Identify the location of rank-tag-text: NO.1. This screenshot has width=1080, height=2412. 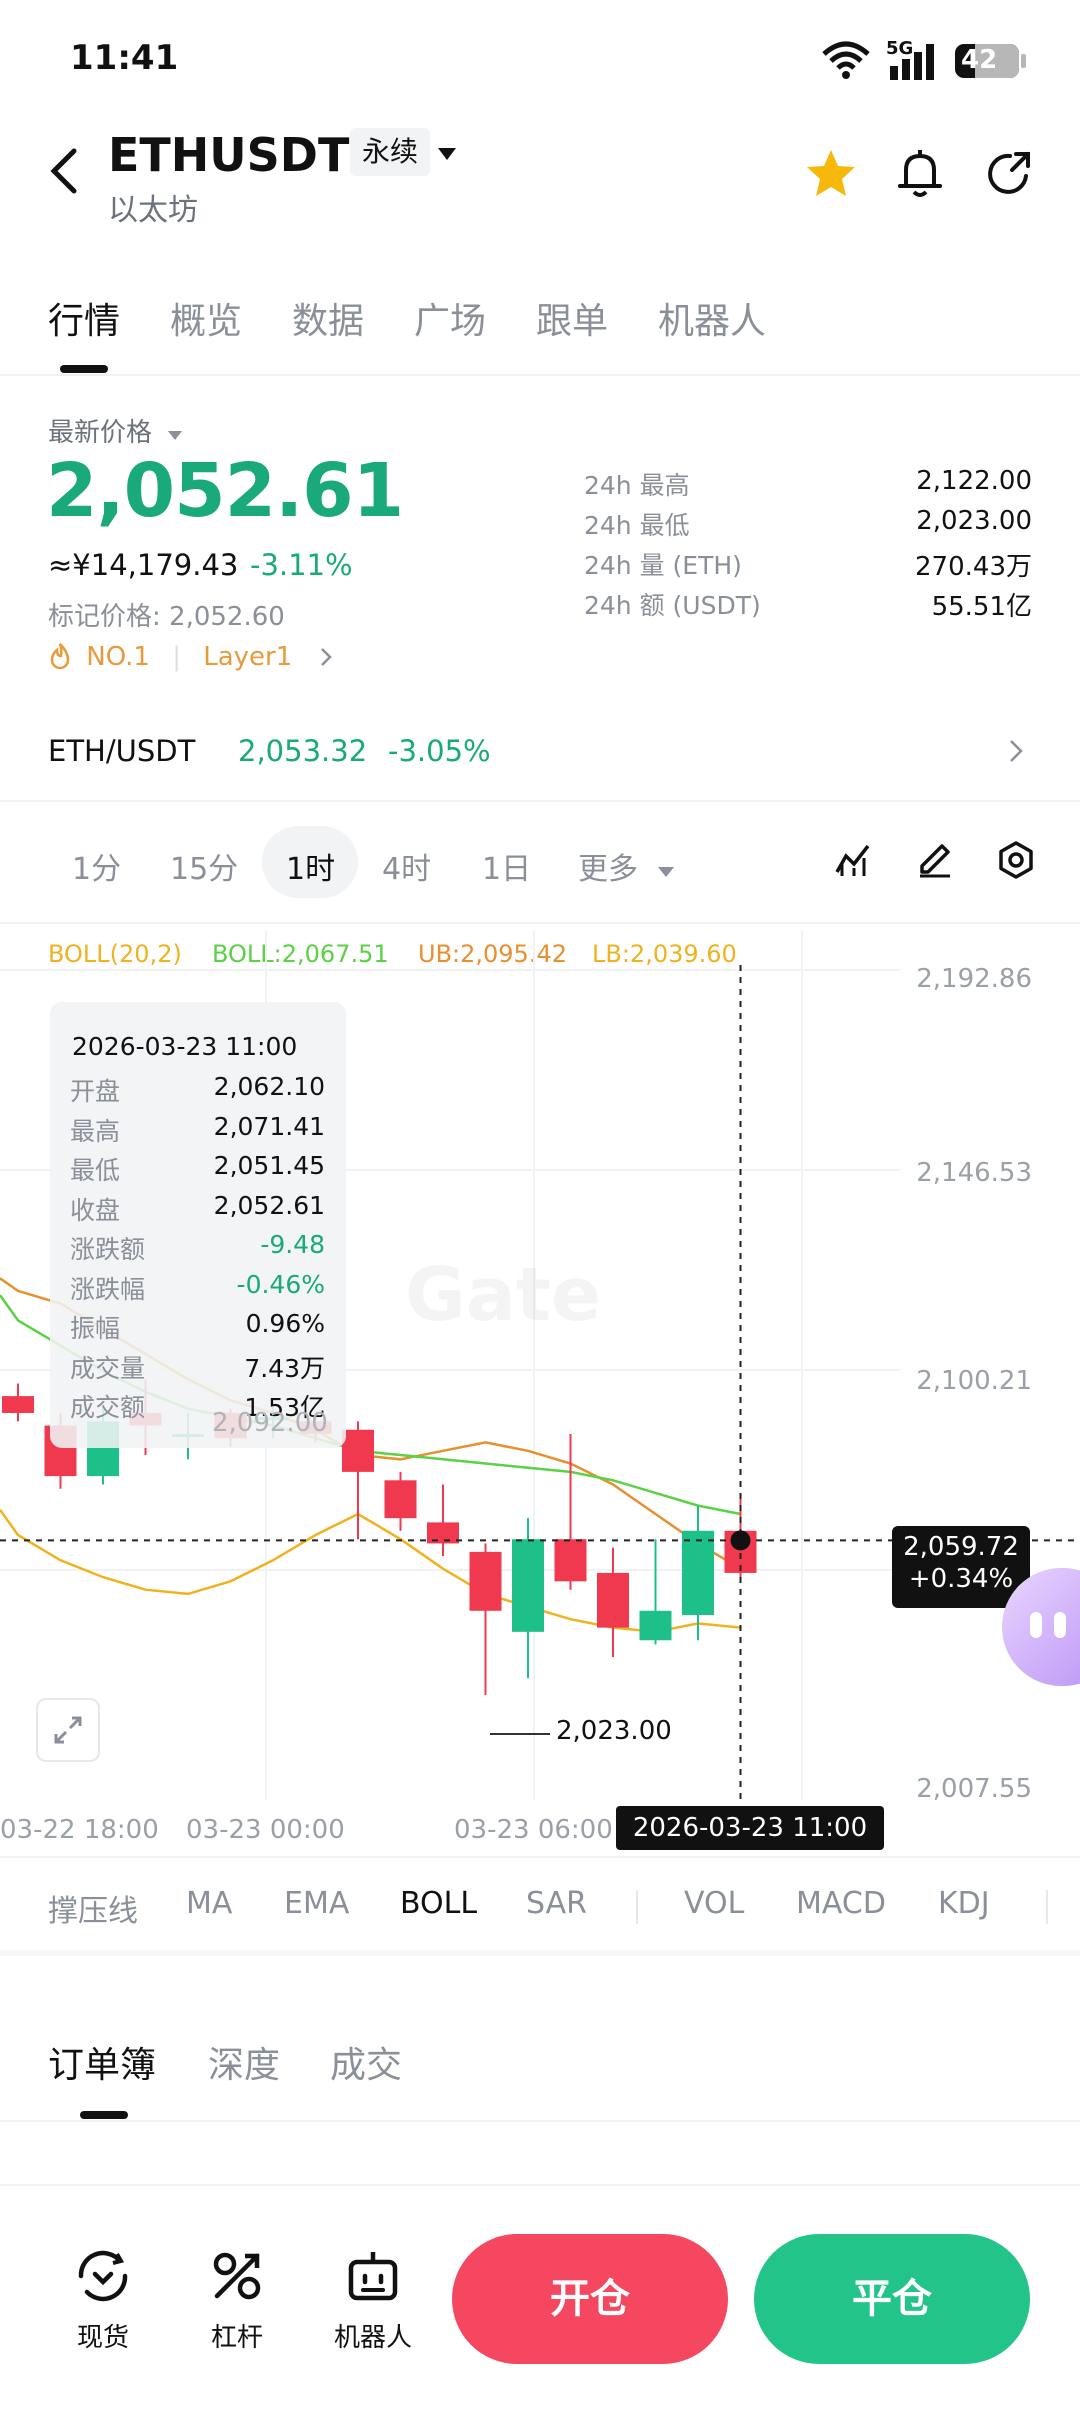
(118, 657).